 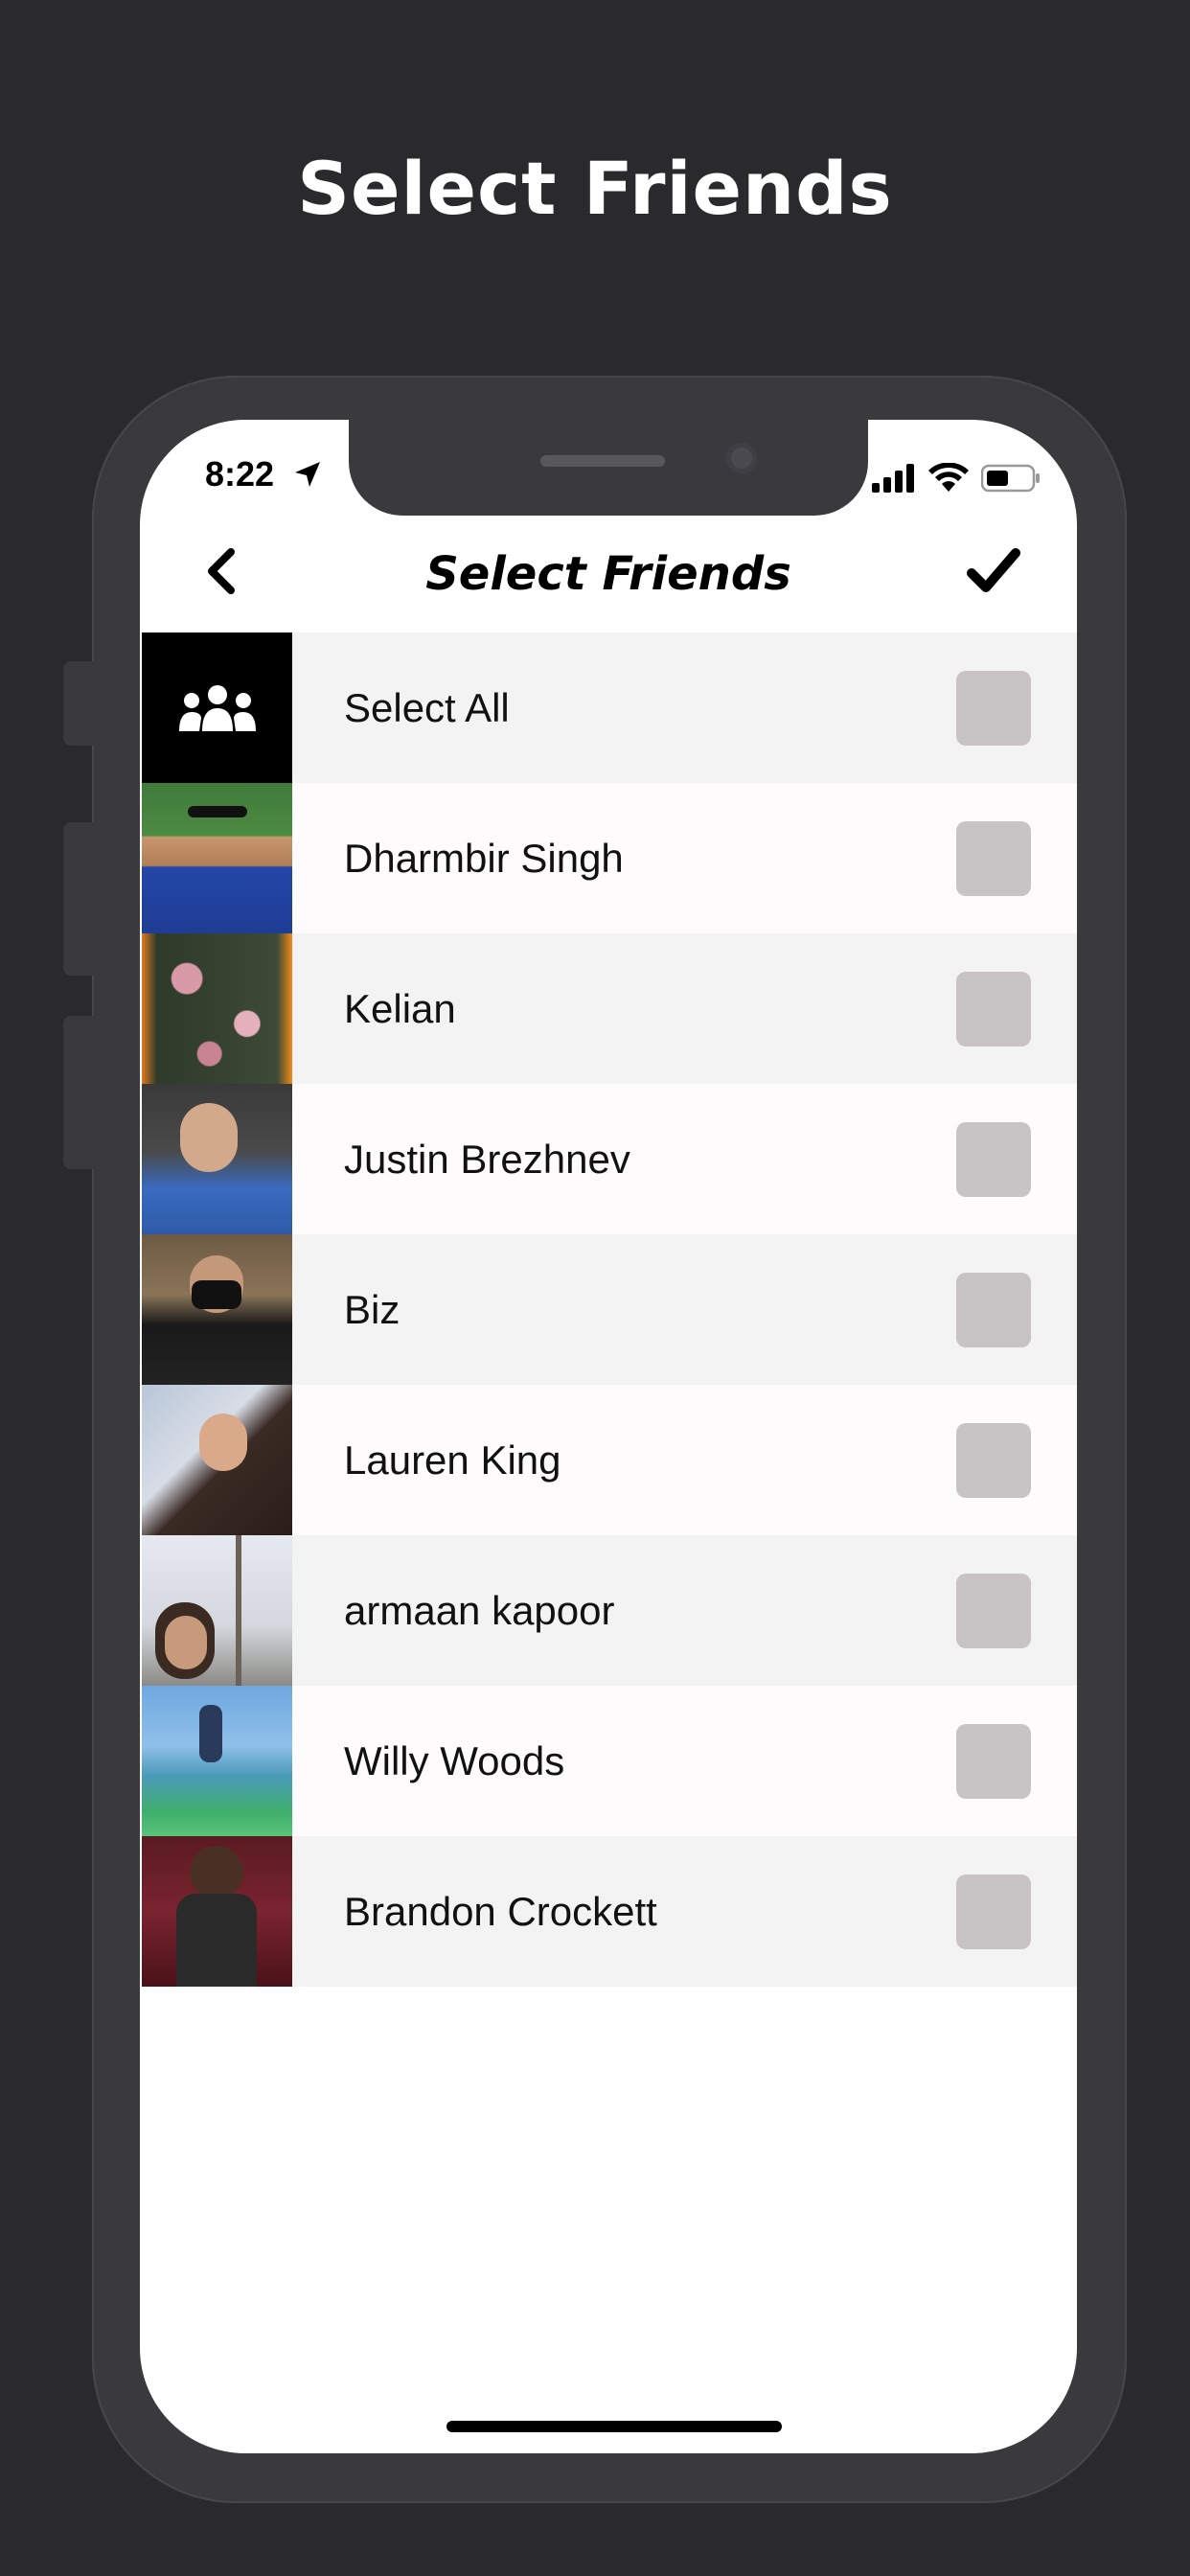 I want to click on location-arrow-icon, so click(x=308, y=474).